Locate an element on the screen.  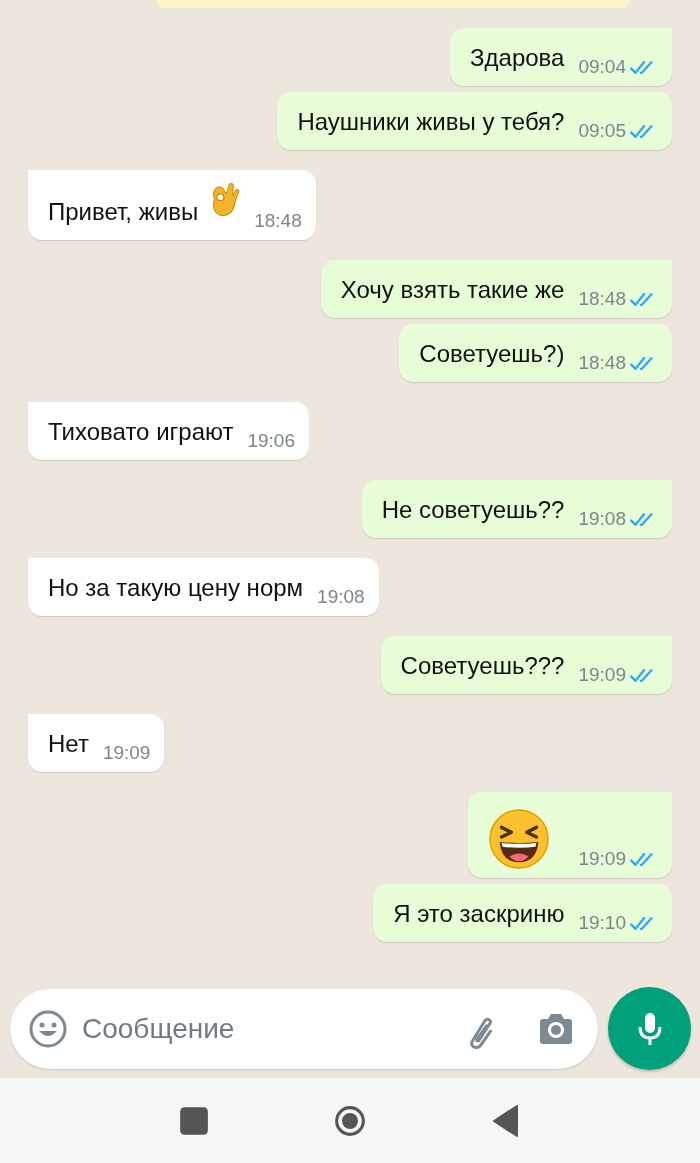
message-text: Я это заскриню is located at coordinates (479, 914).